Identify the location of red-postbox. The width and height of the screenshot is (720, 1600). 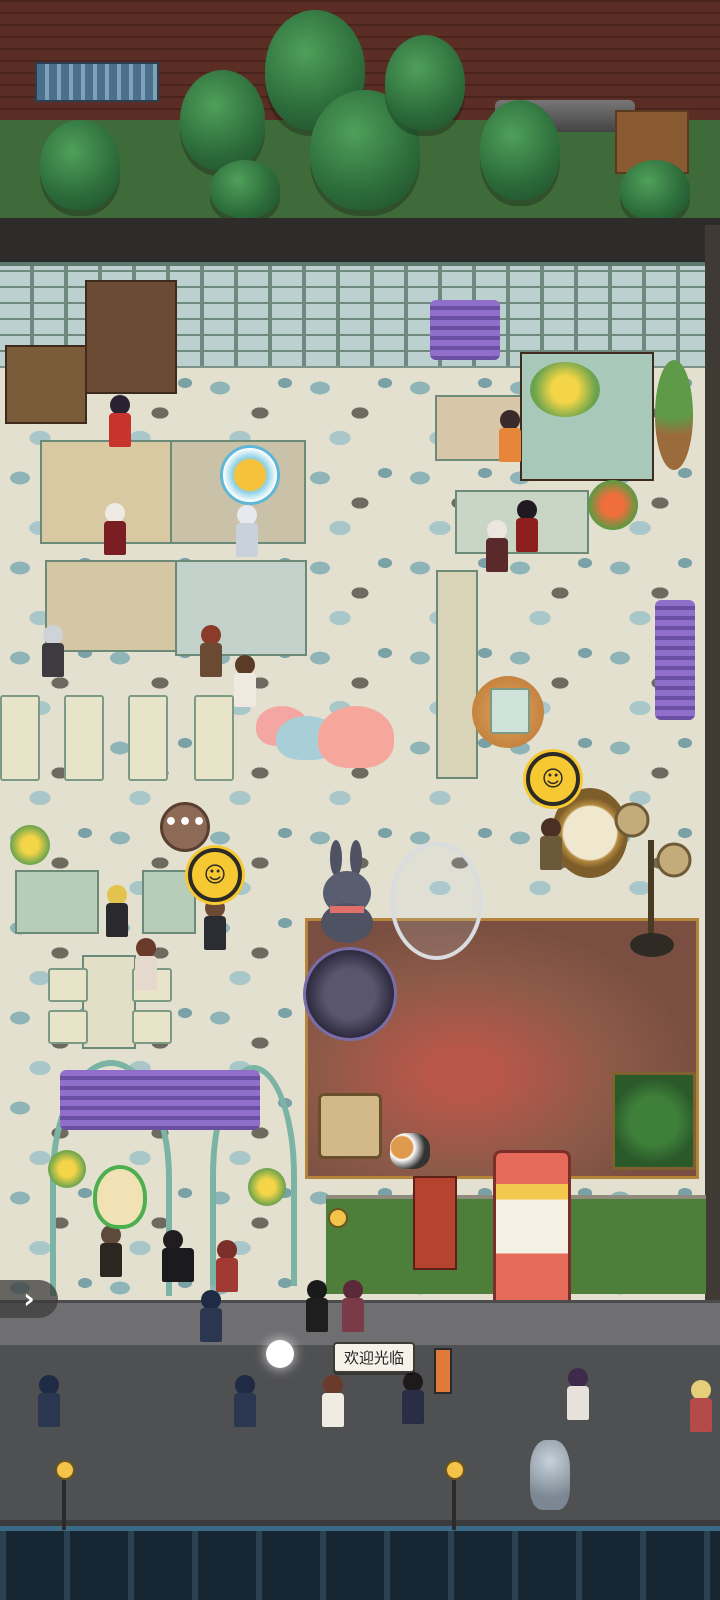
(435, 1223).